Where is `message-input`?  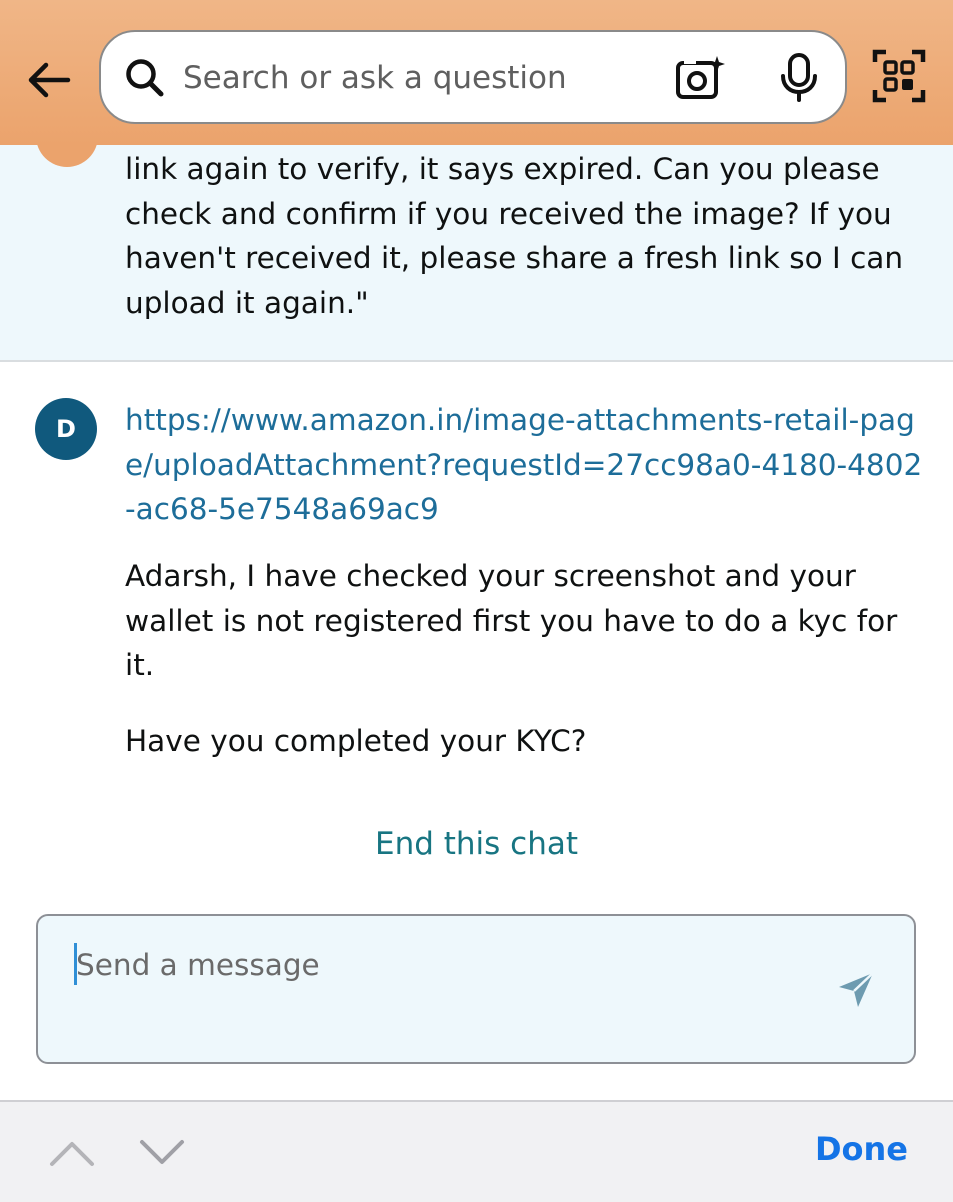
message-input is located at coordinates (436, 965).